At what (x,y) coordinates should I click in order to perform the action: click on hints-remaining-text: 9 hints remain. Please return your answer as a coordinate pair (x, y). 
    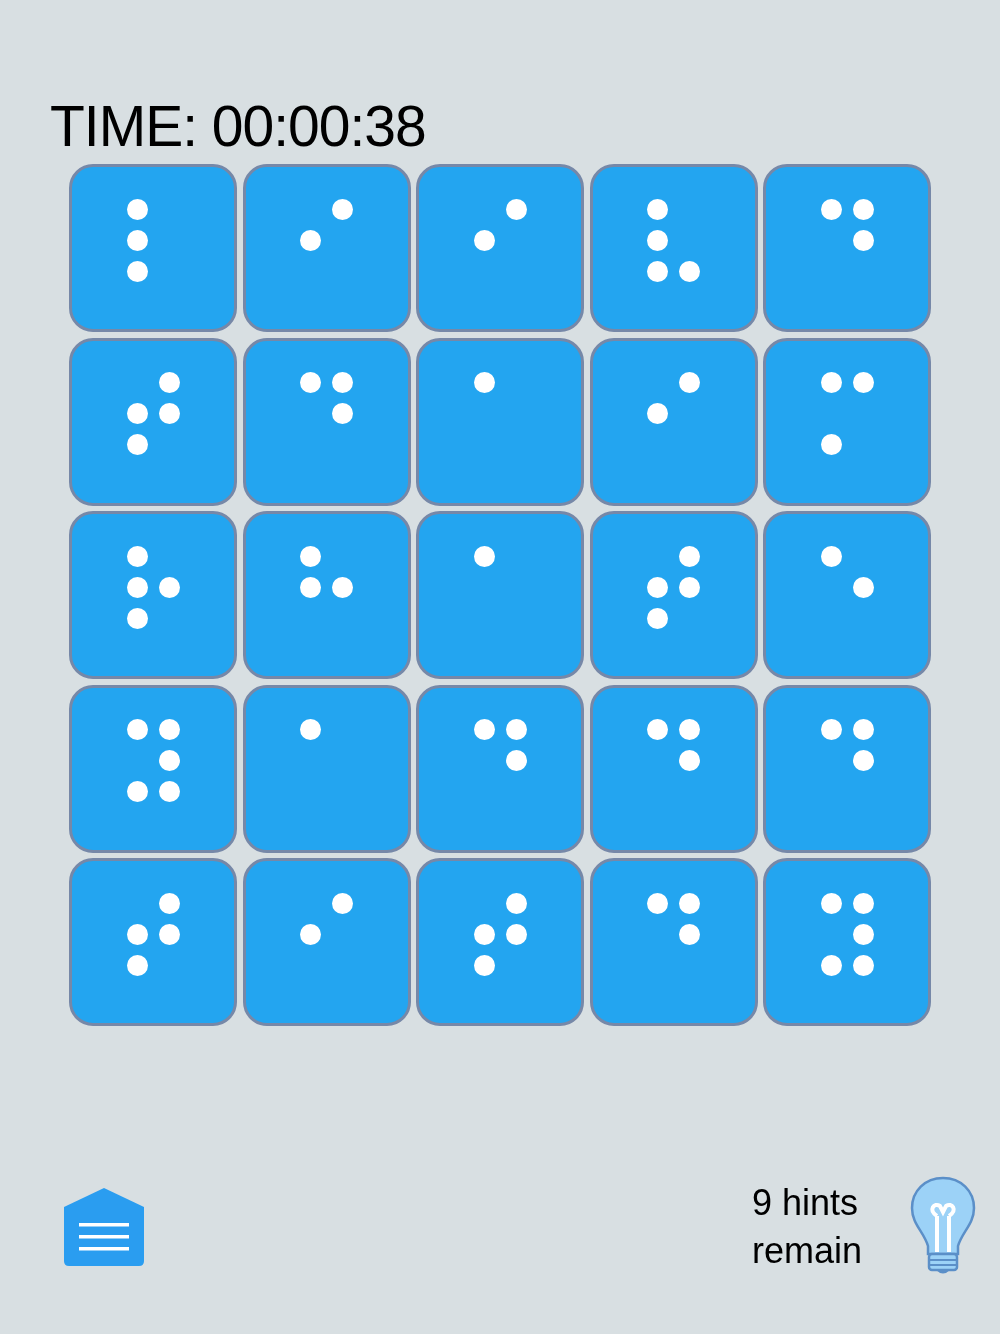
    Looking at the image, I should click on (808, 1227).